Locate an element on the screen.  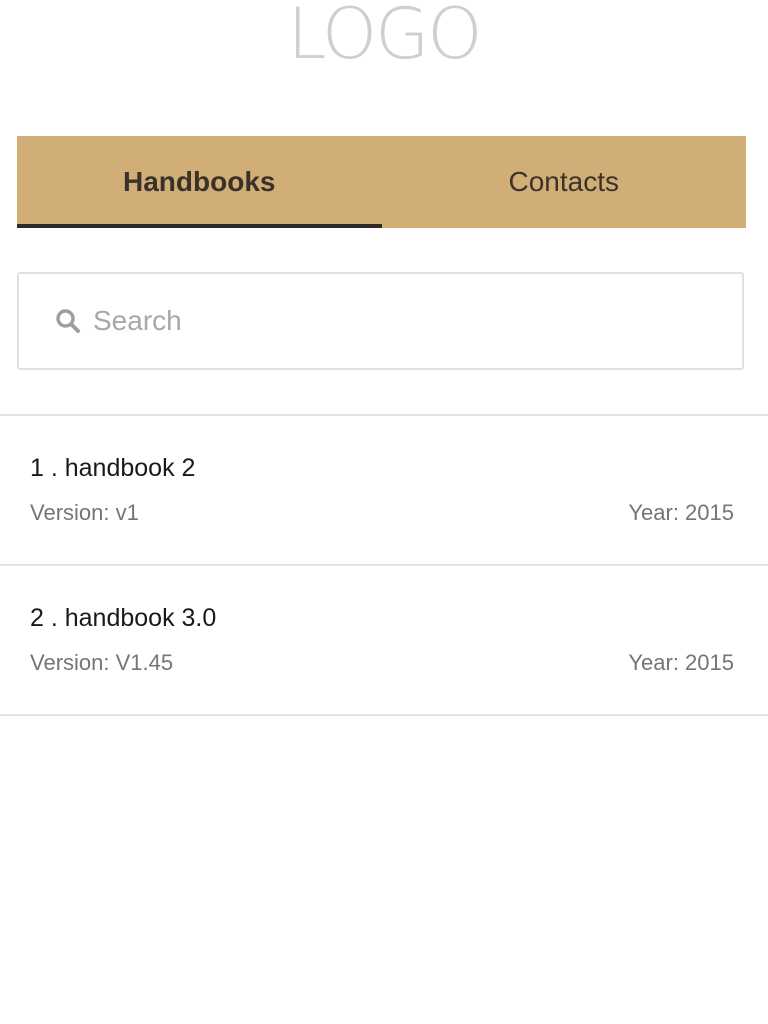
handbook-title: 1 . handbook 2 is located at coordinates (113, 468).